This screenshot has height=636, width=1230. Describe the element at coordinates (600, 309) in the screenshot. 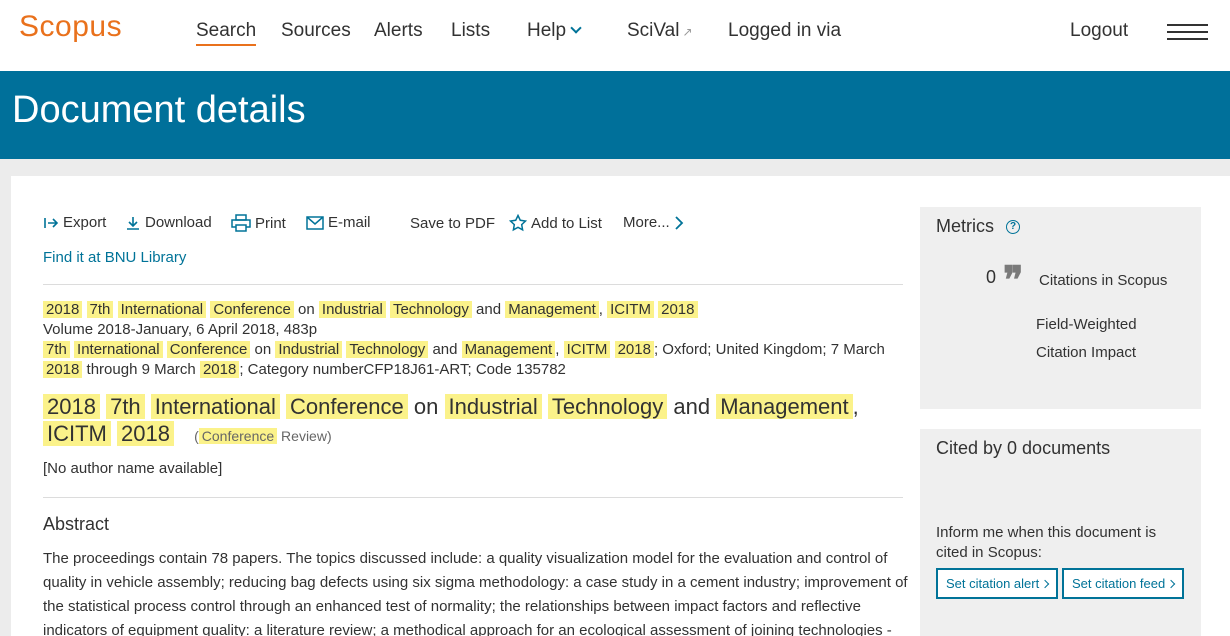

I see `source-title-word: ,` at that location.